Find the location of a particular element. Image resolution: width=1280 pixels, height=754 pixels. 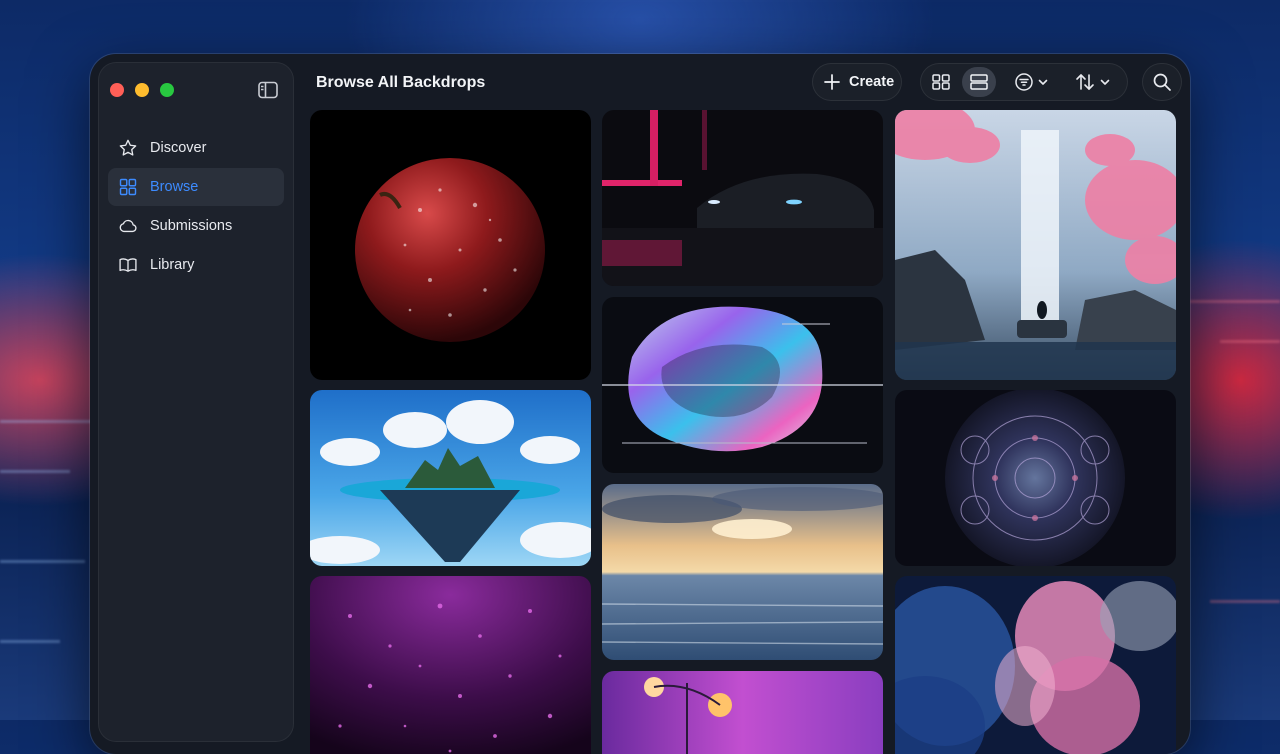

create-button-label: Create is located at coordinates (872, 82).